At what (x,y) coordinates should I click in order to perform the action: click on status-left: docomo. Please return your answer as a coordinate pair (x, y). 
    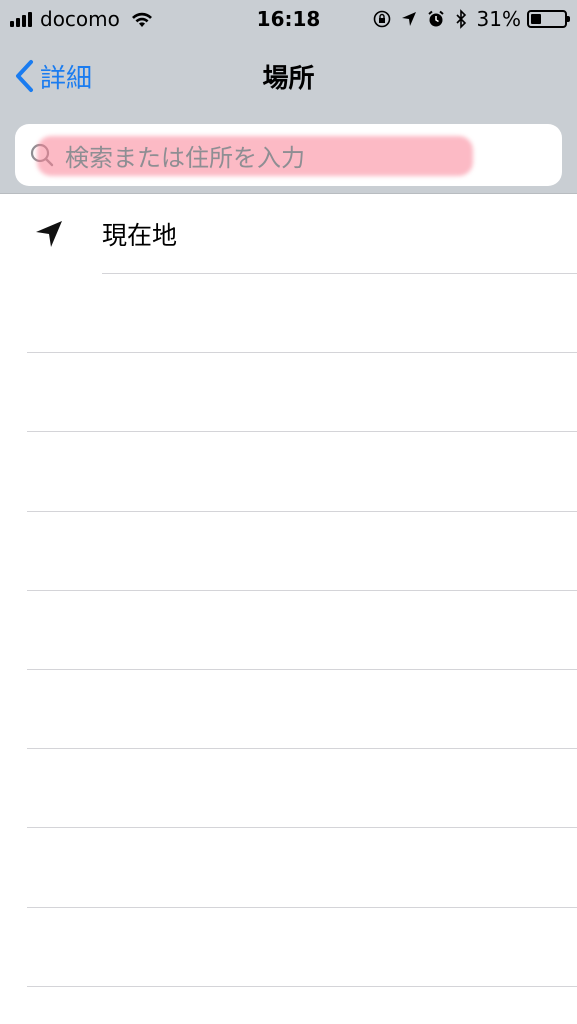
    Looking at the image, I should click on (82, 19).